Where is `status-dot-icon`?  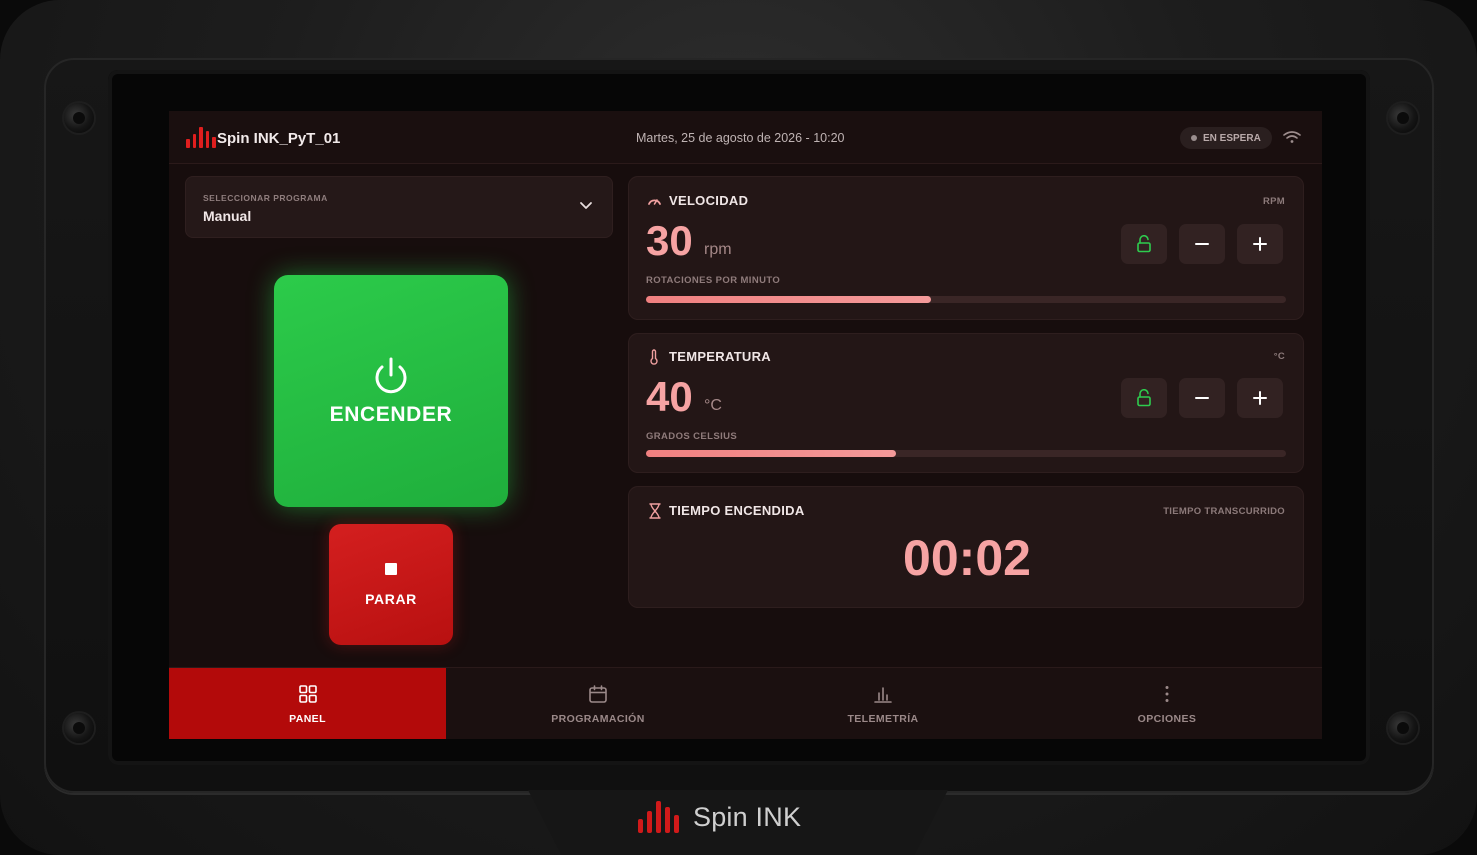 status-dot-icon is located at coordinates (1194, 138).